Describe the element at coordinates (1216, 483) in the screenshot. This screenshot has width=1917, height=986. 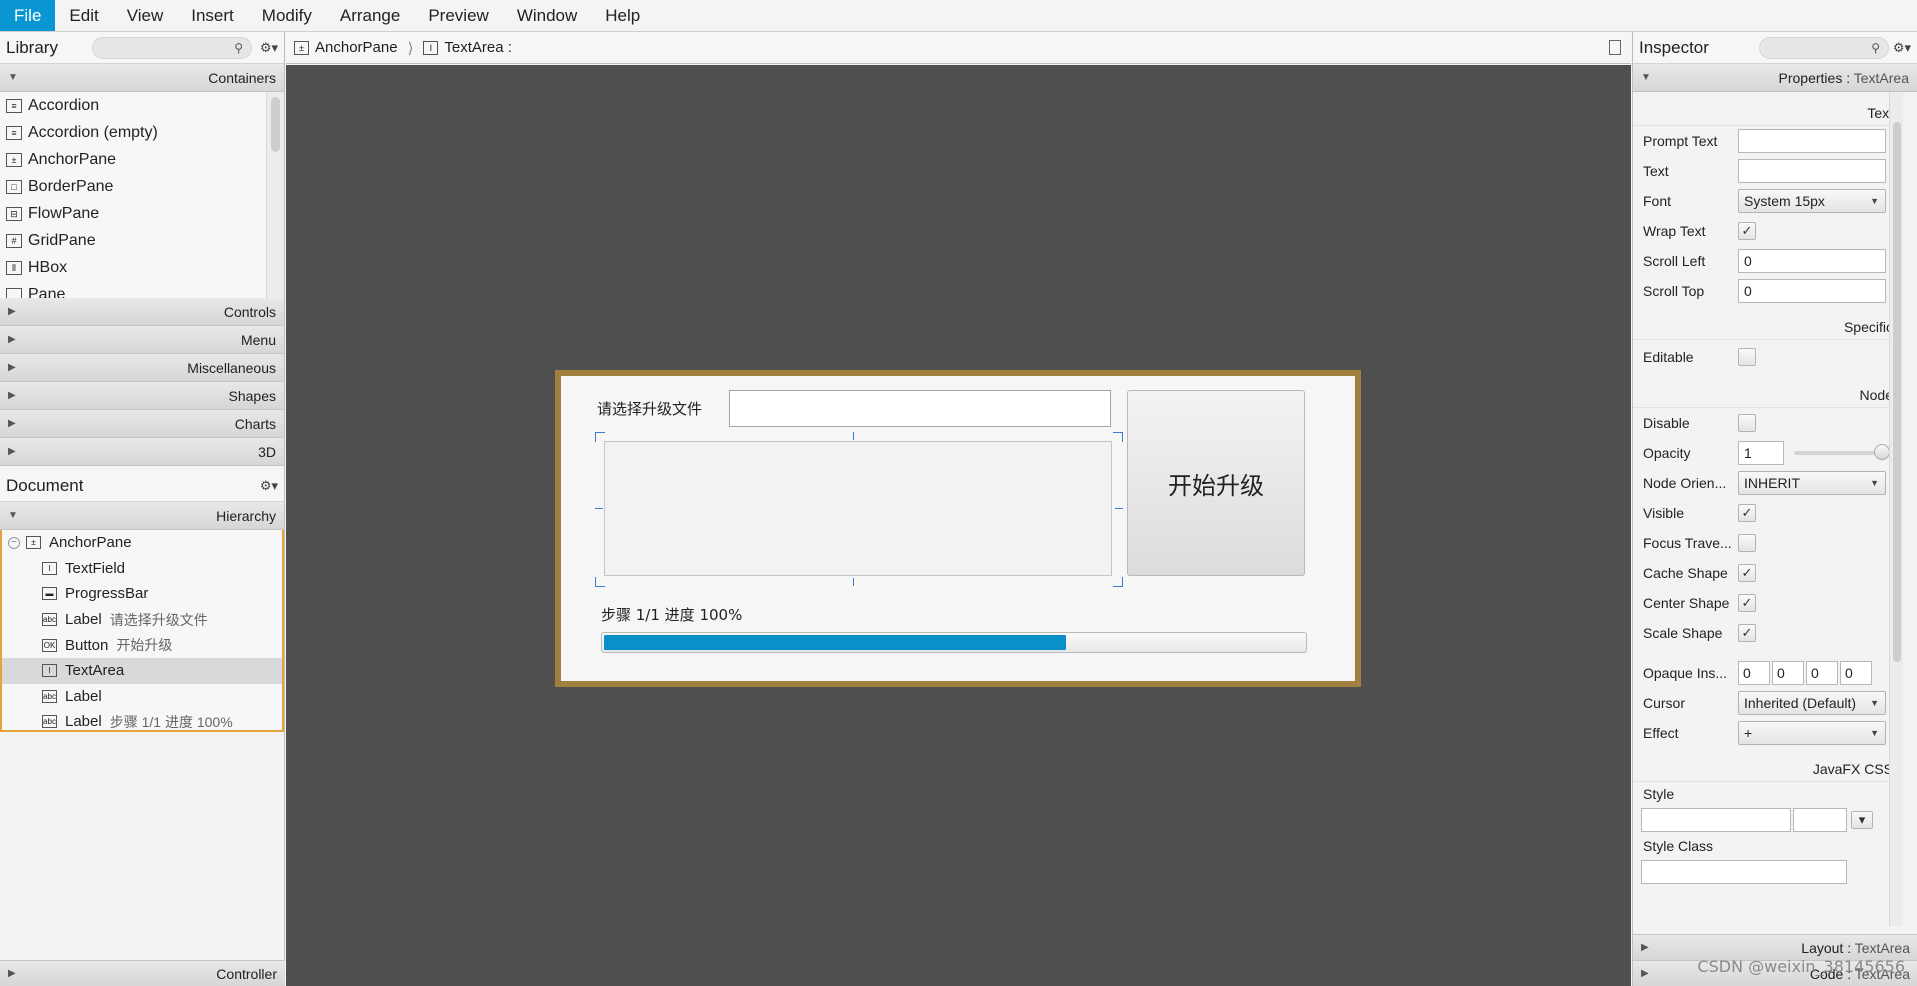
I see `start-upgrade-button: 开始升级` at that location.